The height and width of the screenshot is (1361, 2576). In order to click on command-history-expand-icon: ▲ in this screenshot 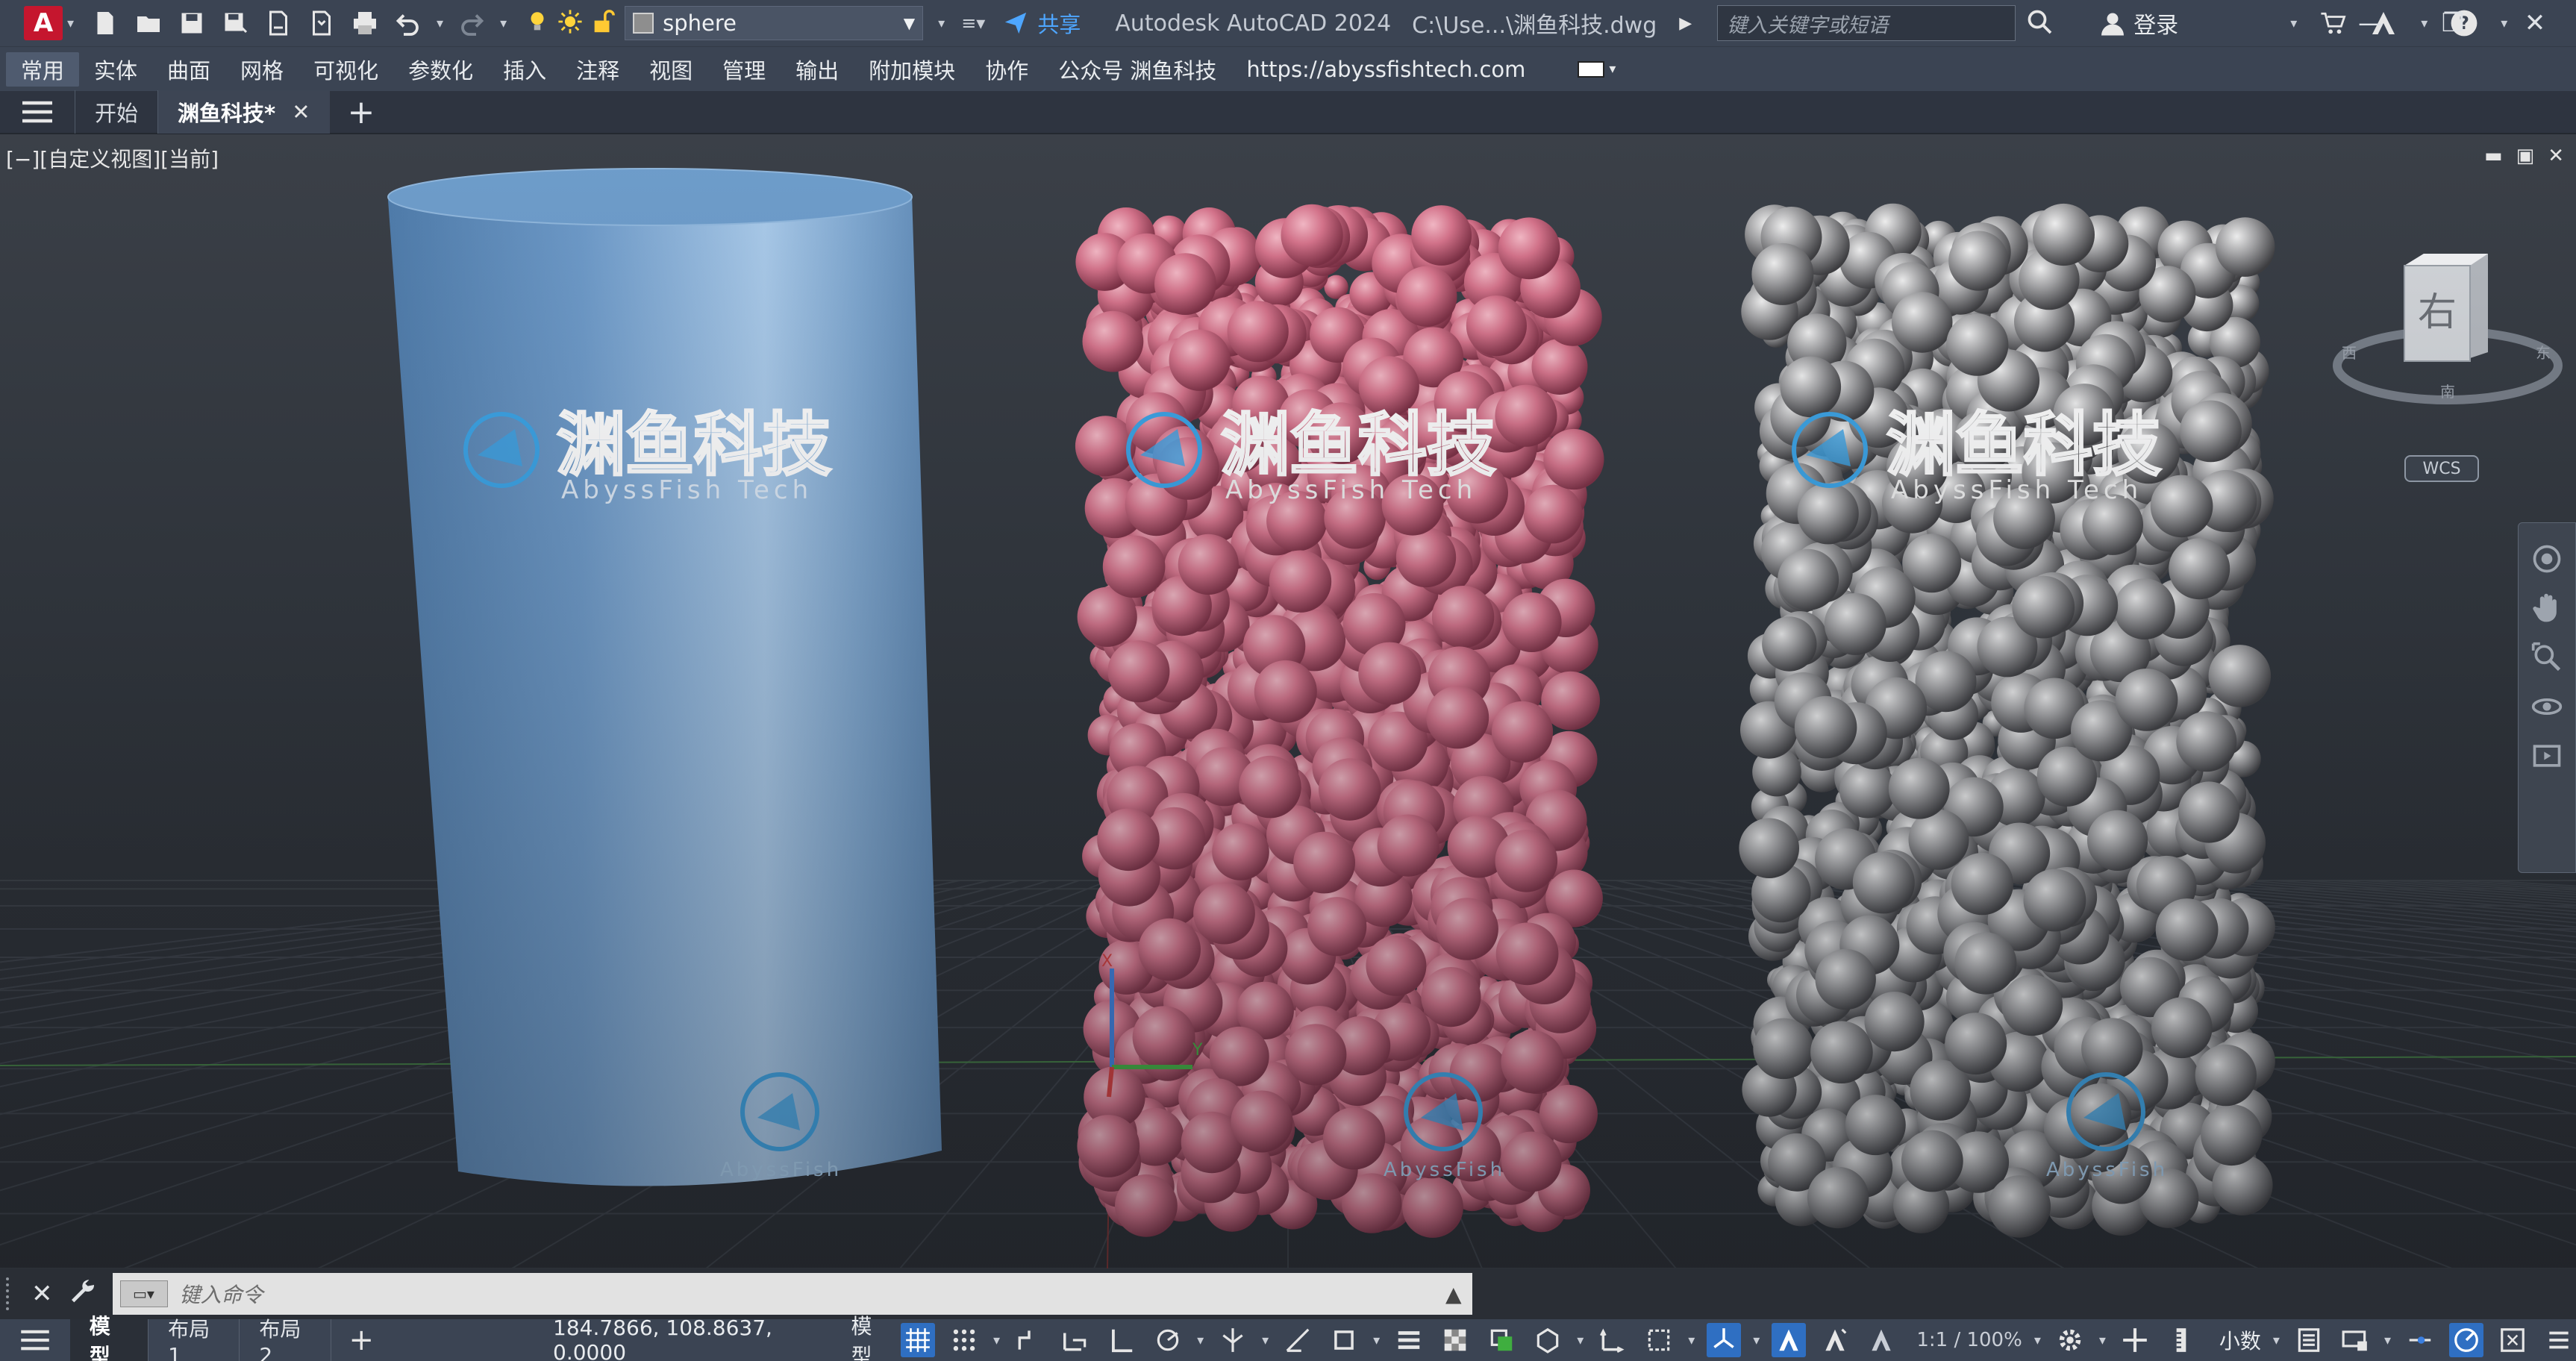, I will do `click(1453, 1294)`.